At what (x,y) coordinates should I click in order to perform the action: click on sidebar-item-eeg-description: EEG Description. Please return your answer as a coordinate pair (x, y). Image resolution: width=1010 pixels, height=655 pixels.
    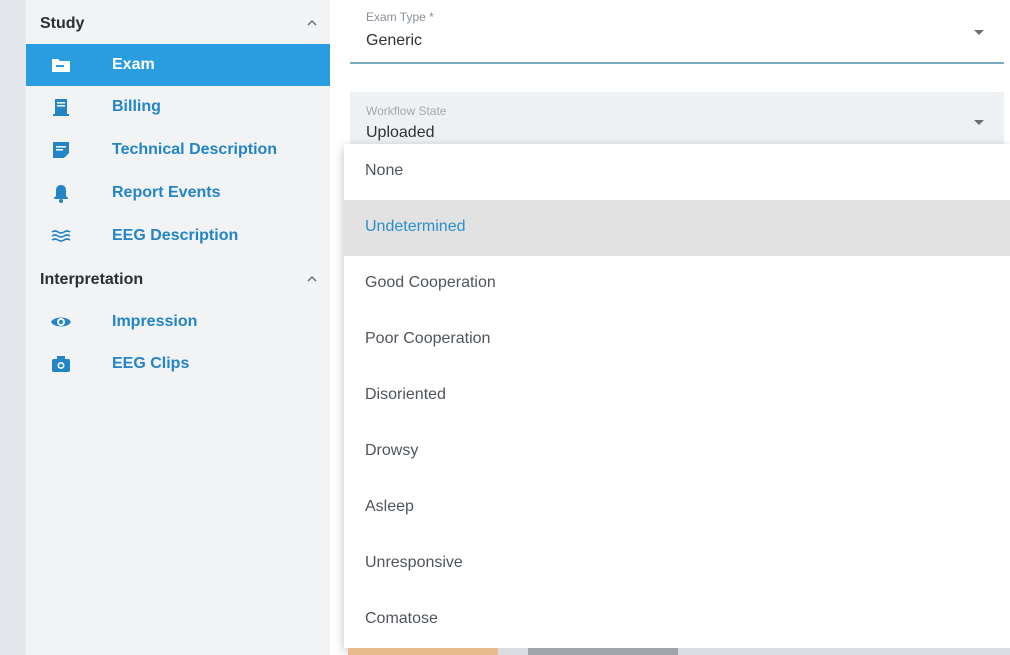
    Looking at the image, I should click on (178, 236).